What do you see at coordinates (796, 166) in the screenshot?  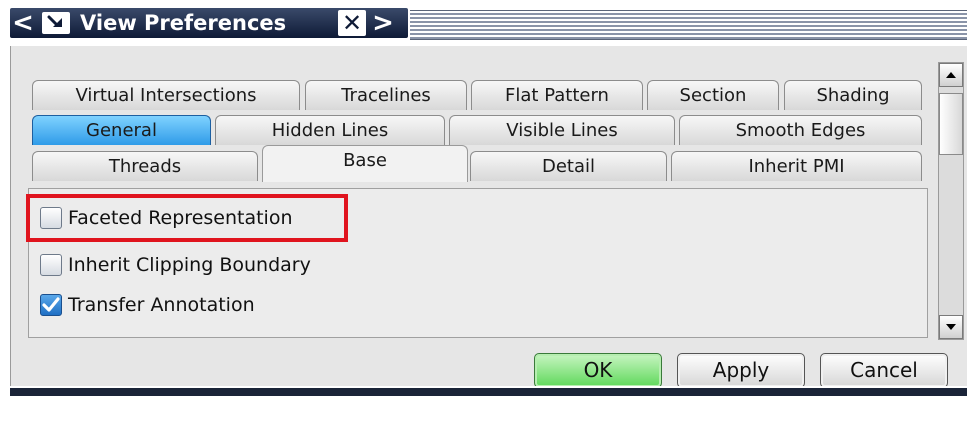 I see `tab-inherit-pmi: Inherit PMI` at bounding box center [796, 166].